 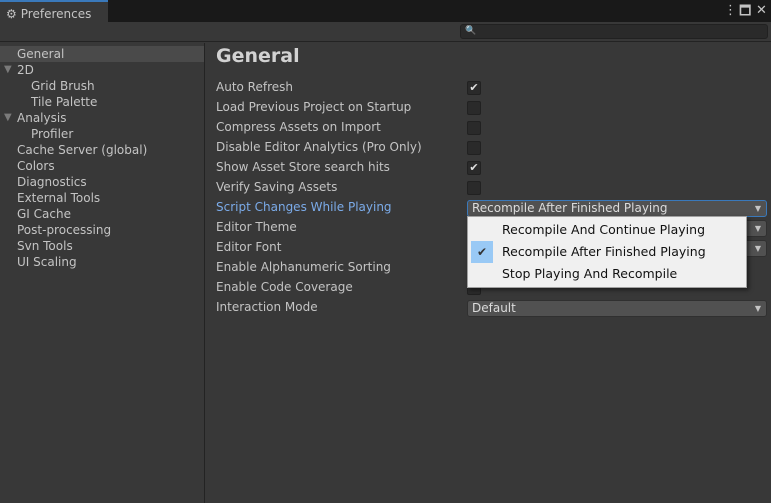 I want to click on setting-label: Script Changes While Playing, so click(x=304, y=207).